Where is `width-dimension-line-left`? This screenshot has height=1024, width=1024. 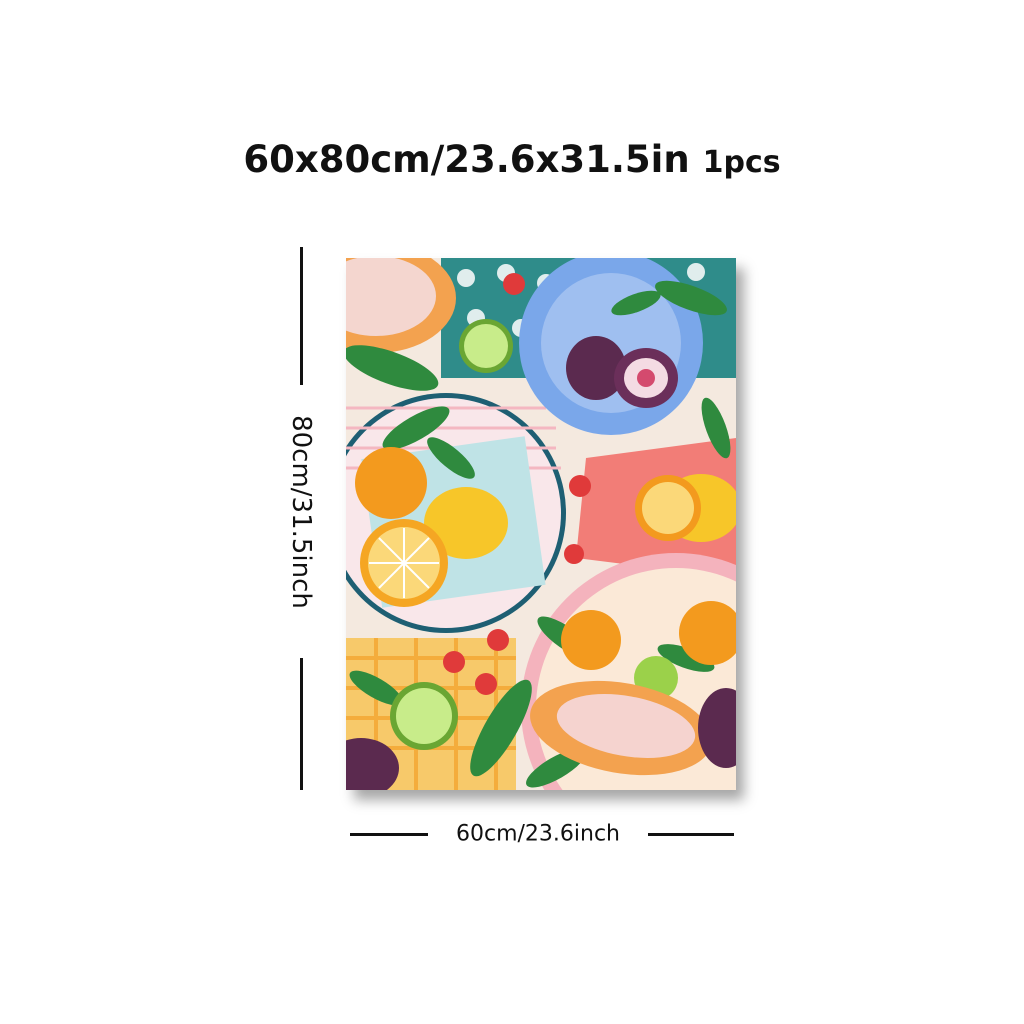 width-dimension-line-left is located at coordinates (389, 834).